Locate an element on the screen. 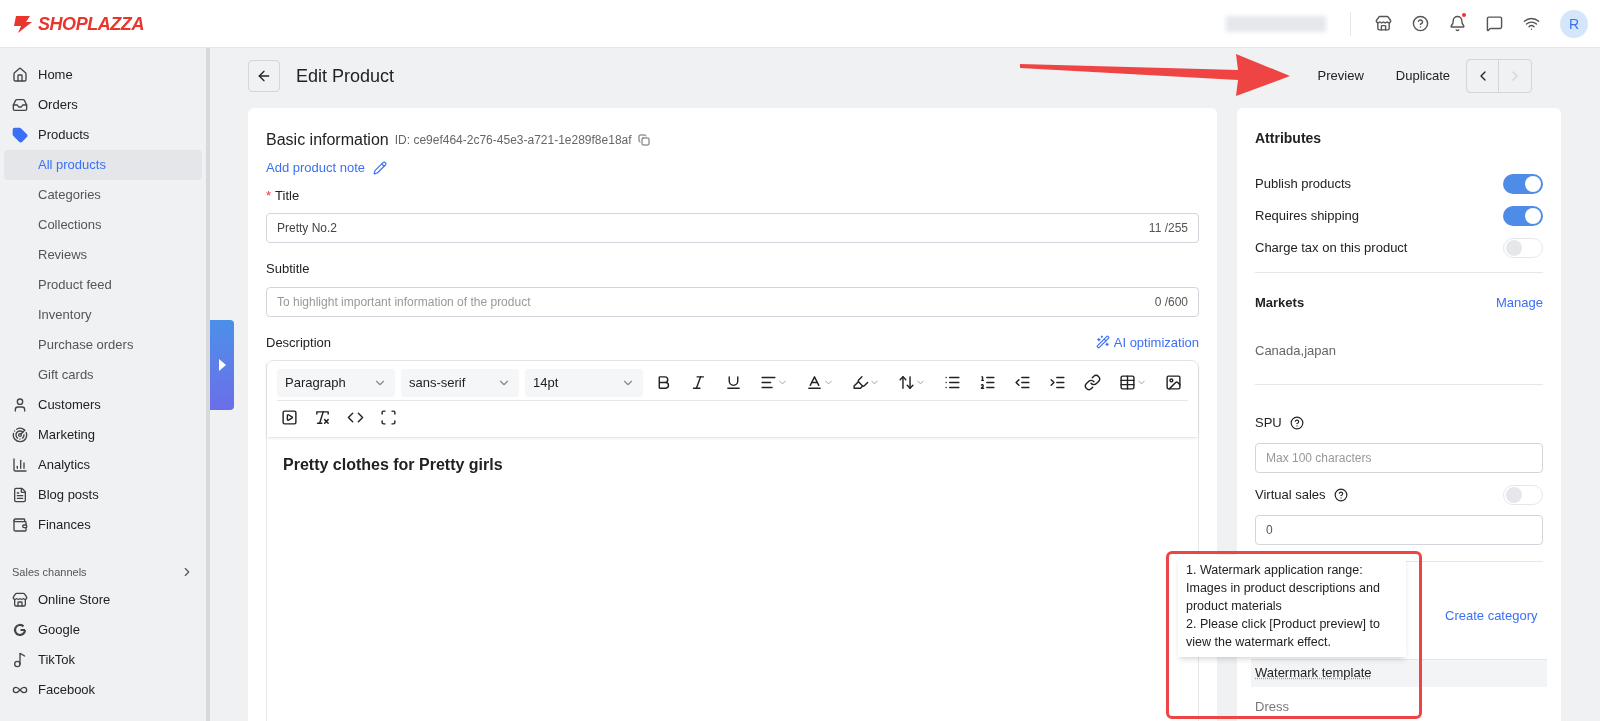 The width and height of the screenshot is (1600, 721). outdent-icon is located at coordinates (1022, 382).